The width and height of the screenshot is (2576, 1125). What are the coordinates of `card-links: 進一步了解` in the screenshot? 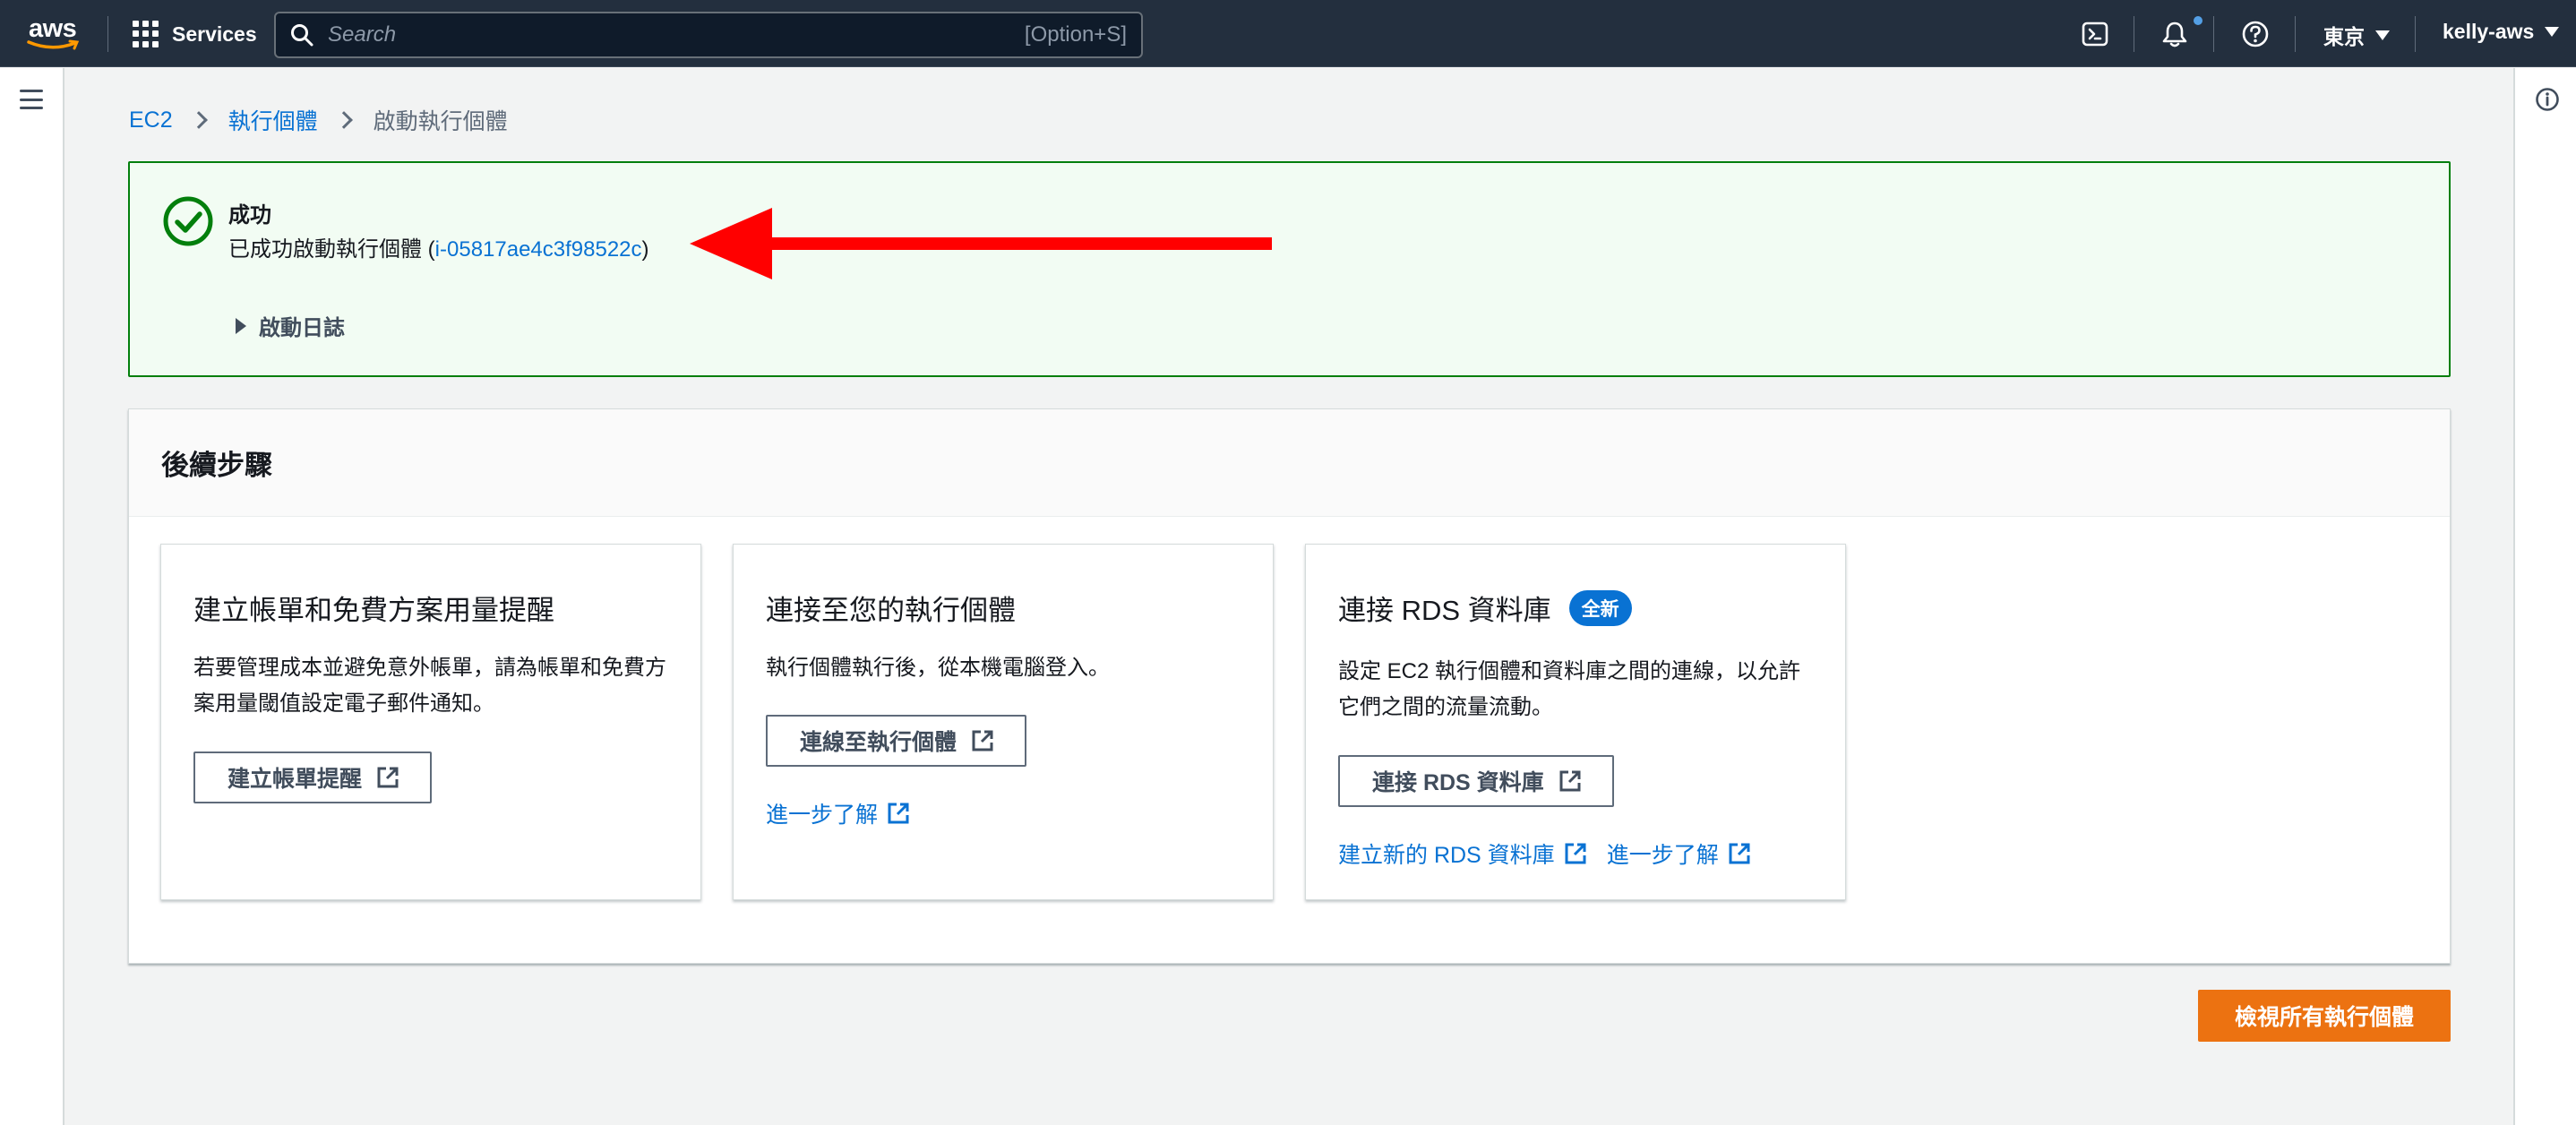 It's located at (838, 813).